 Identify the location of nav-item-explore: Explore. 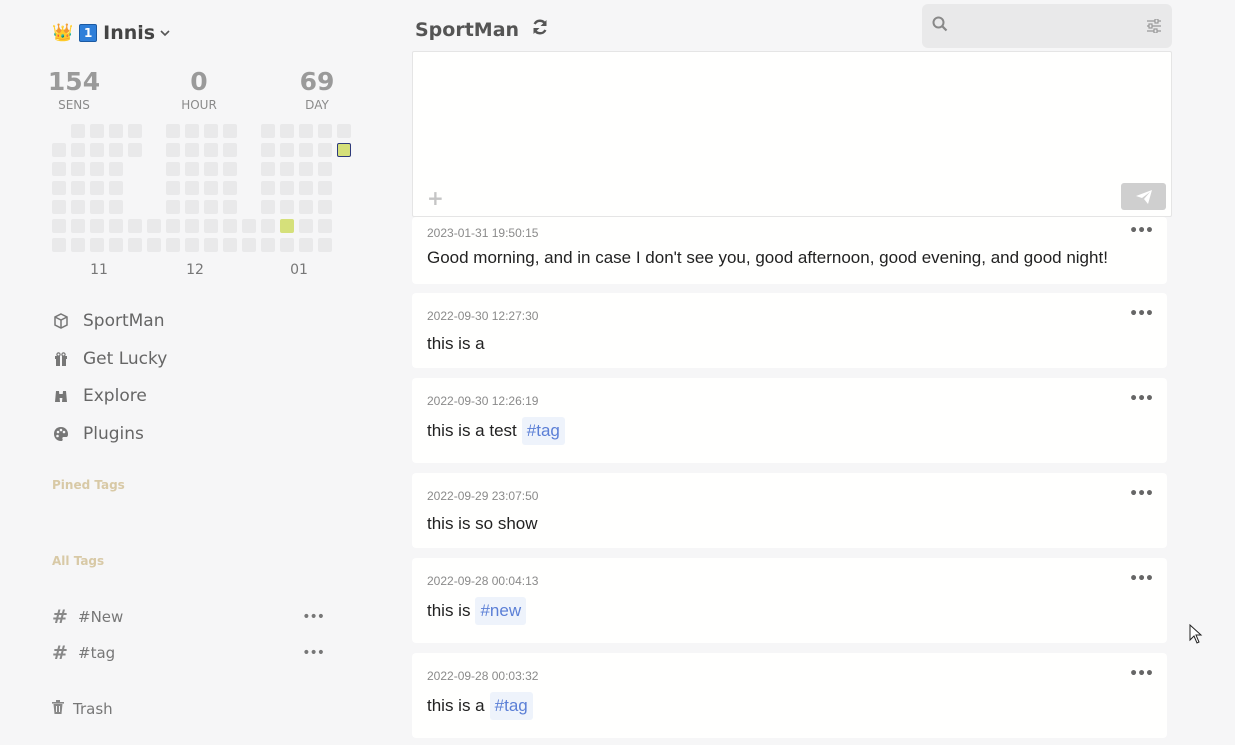
(99, 396).